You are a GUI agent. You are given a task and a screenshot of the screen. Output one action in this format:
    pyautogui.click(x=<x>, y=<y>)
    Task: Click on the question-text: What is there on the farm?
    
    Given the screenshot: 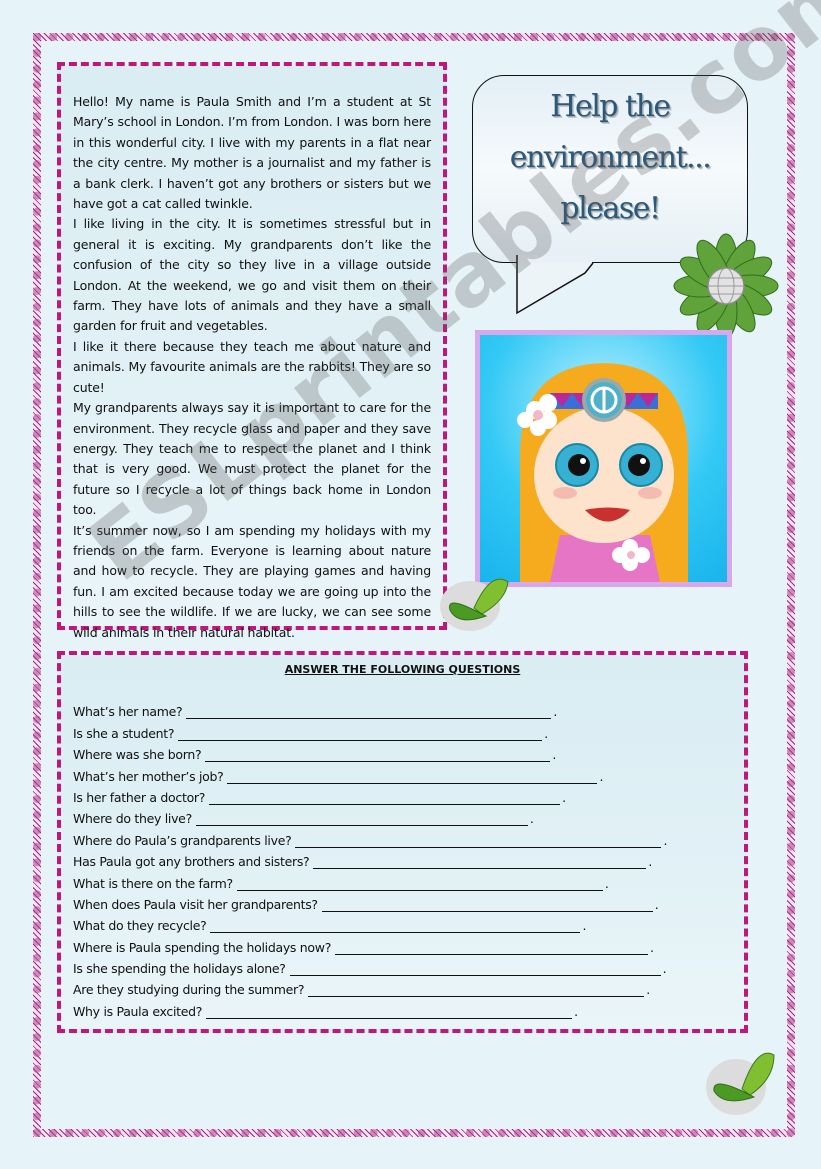 What is the action you would take?
    pyautogui.click(x=153, y=883)
    